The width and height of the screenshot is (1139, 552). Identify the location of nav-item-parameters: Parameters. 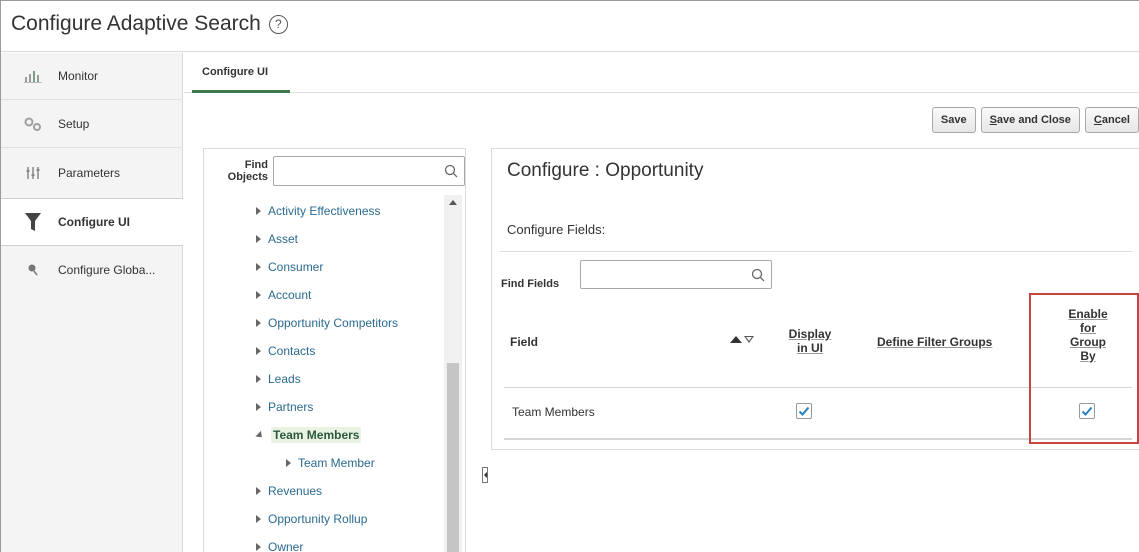
(92, 172).